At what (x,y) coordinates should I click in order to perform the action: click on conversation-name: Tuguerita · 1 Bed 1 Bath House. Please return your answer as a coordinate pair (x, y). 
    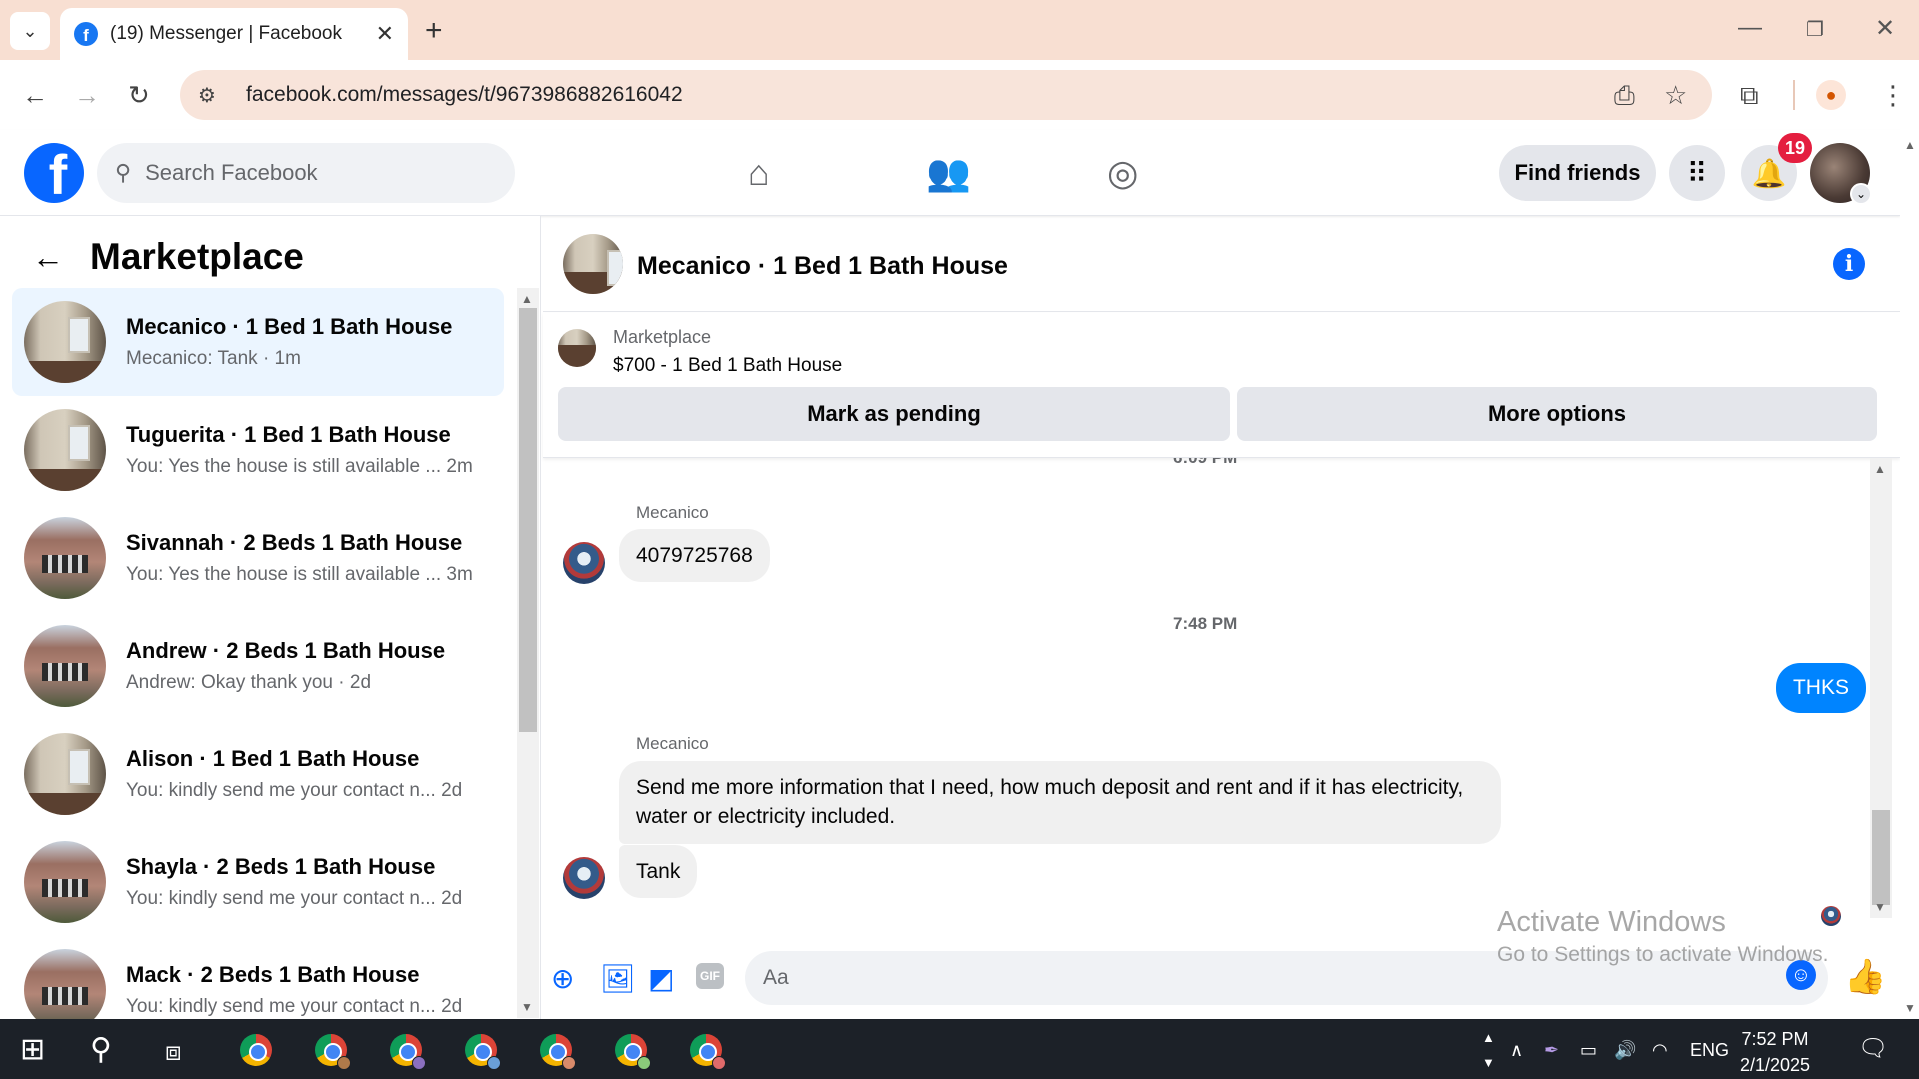
    Looking at the image, I should click on (288, 434).